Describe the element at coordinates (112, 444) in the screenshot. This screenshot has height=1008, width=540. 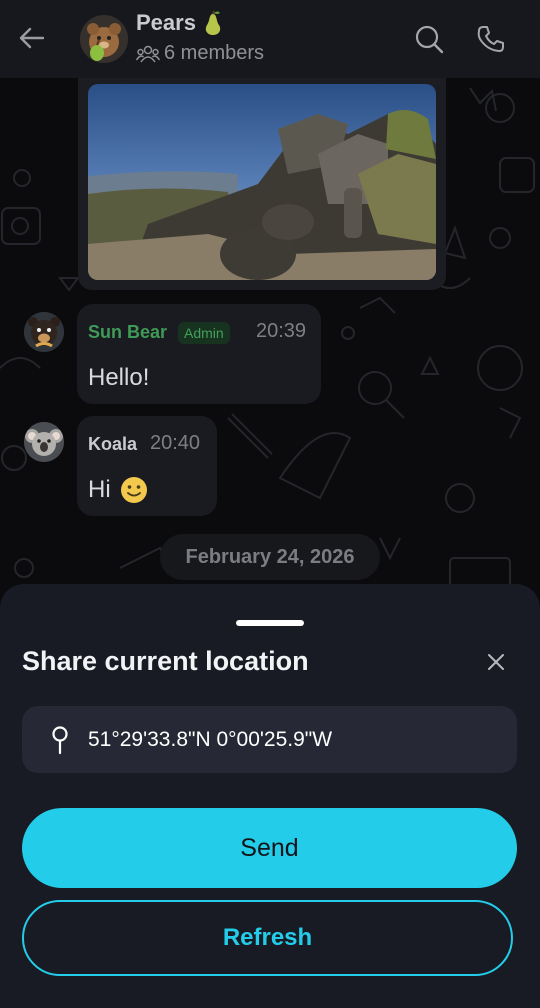
I see `sender-name: Koala` at that location.